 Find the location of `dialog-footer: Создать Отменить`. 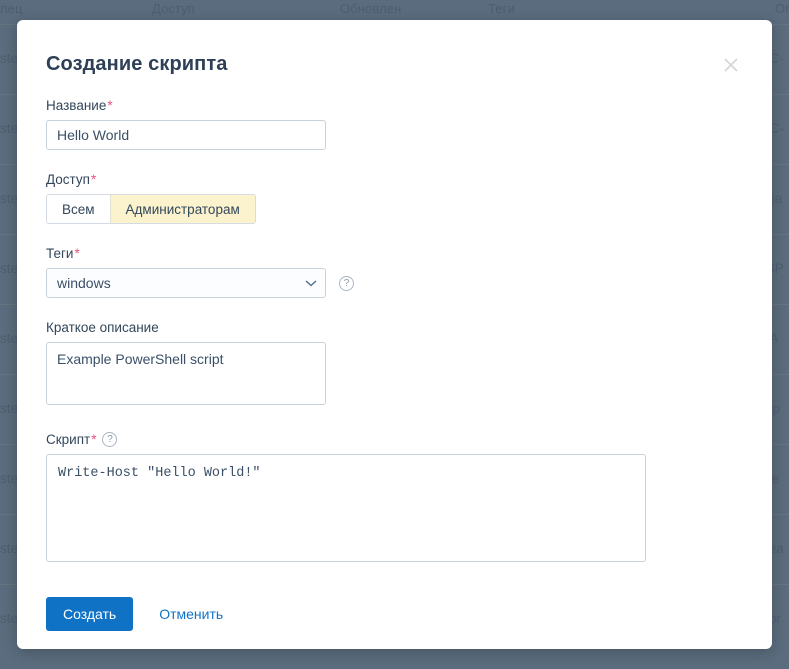

dialog-footer: Создать Отменить is located at coordinates (394, 614).